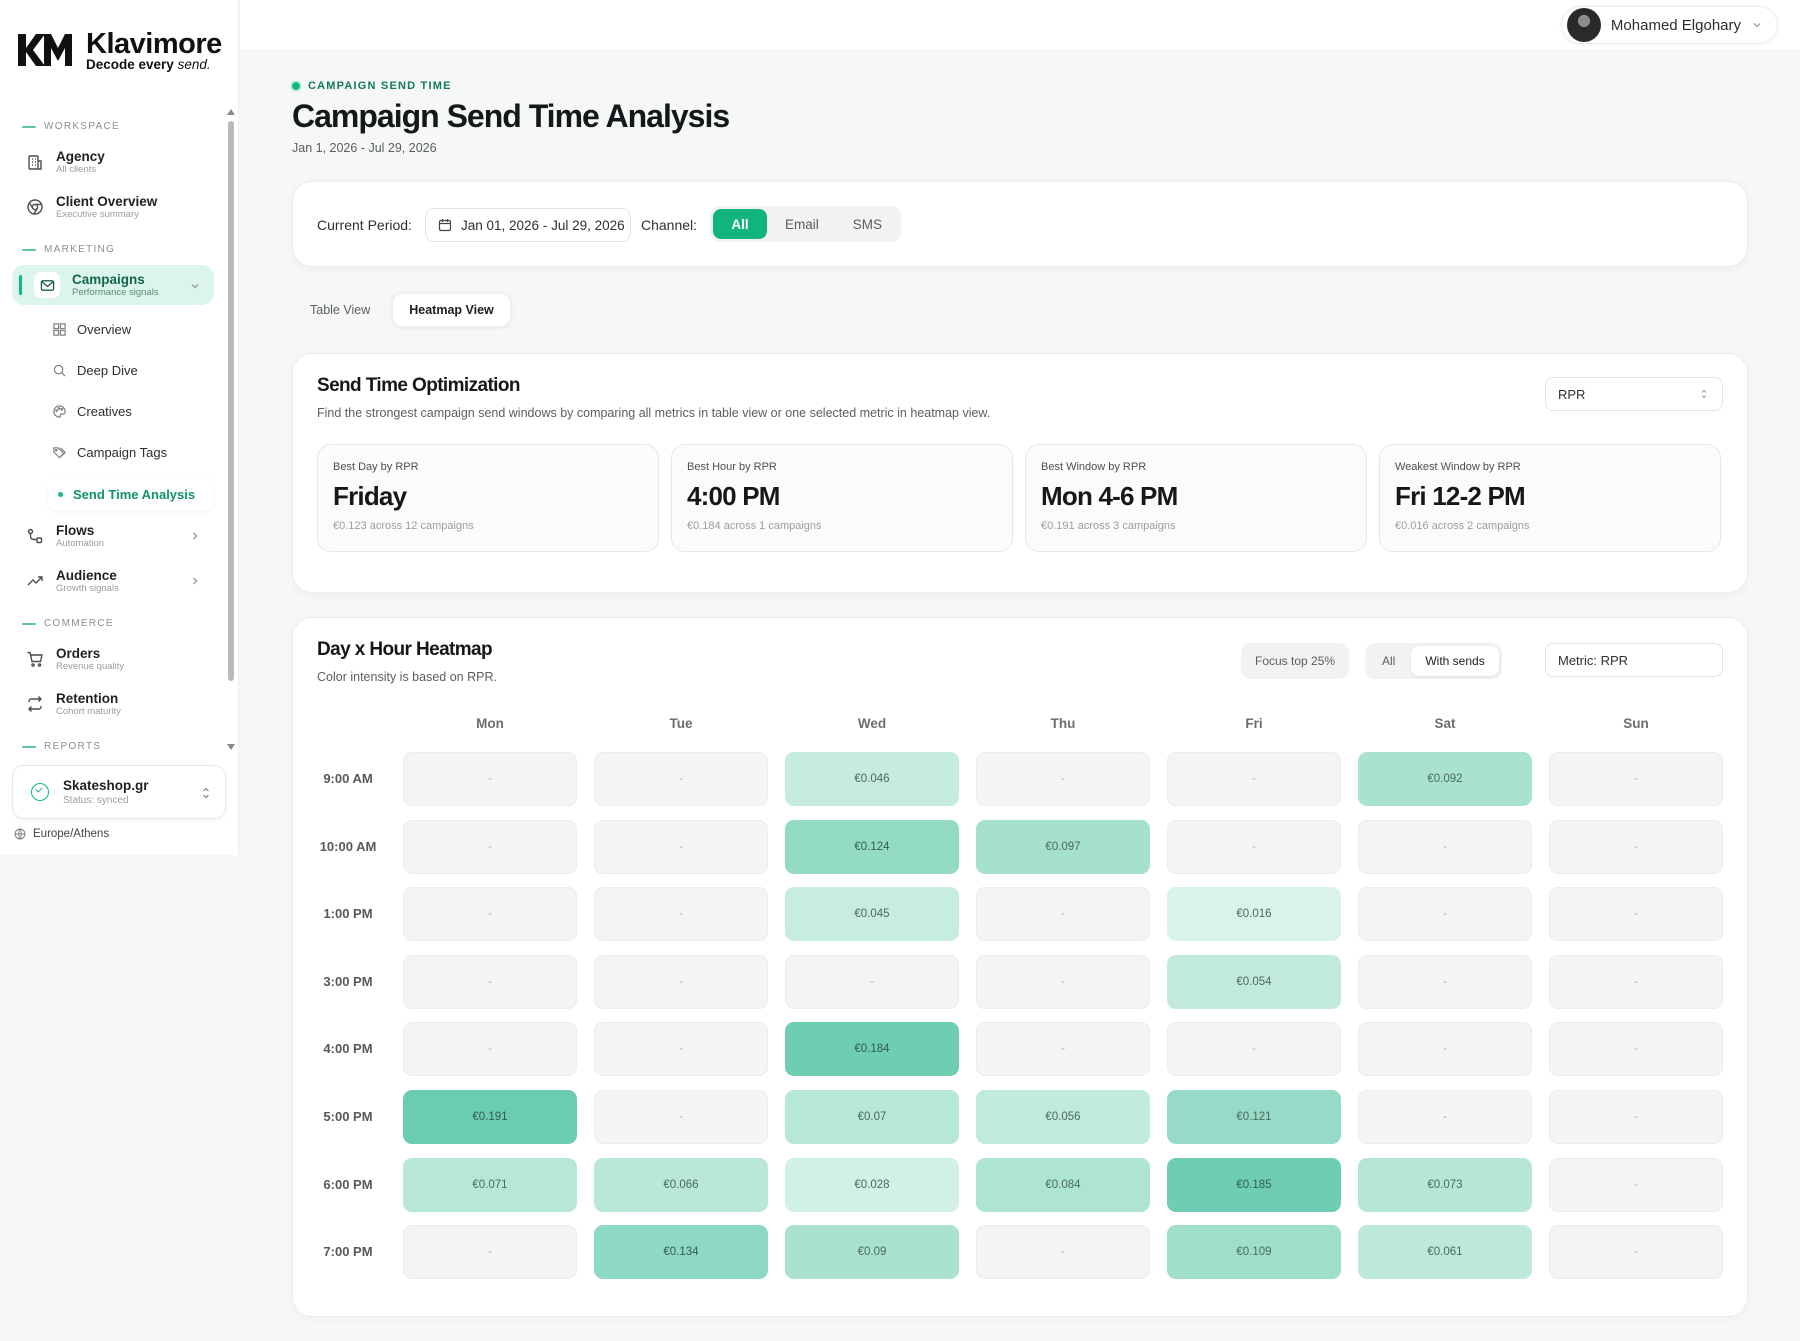 This screenshot has width=1800, height=1341. What do you see at coordinates (1445, 1184) in the screenshot?
I see `heatmap-cell: €0.073` at bounding box center [1445, 1184].